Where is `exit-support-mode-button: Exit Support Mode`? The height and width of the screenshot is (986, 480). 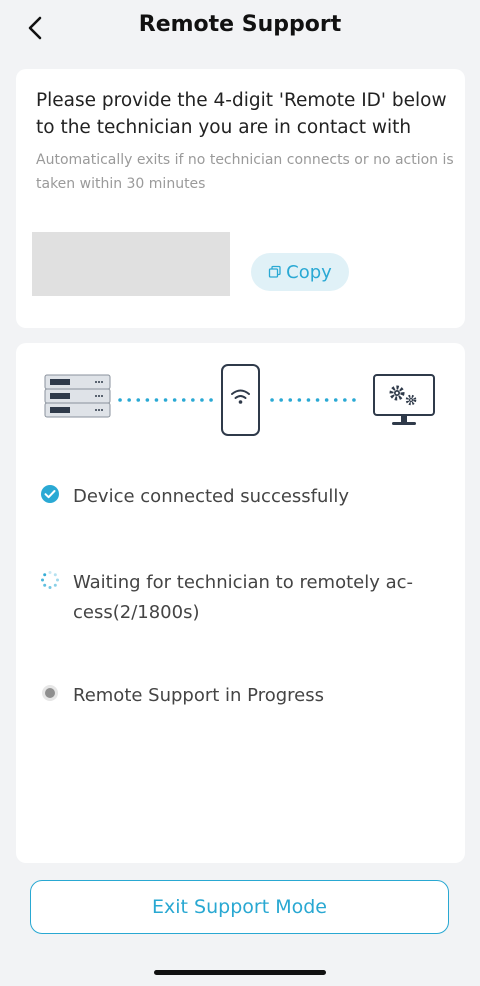 exit-support-mode-button: Exit Support Mode is located at coordinates (239, 907).